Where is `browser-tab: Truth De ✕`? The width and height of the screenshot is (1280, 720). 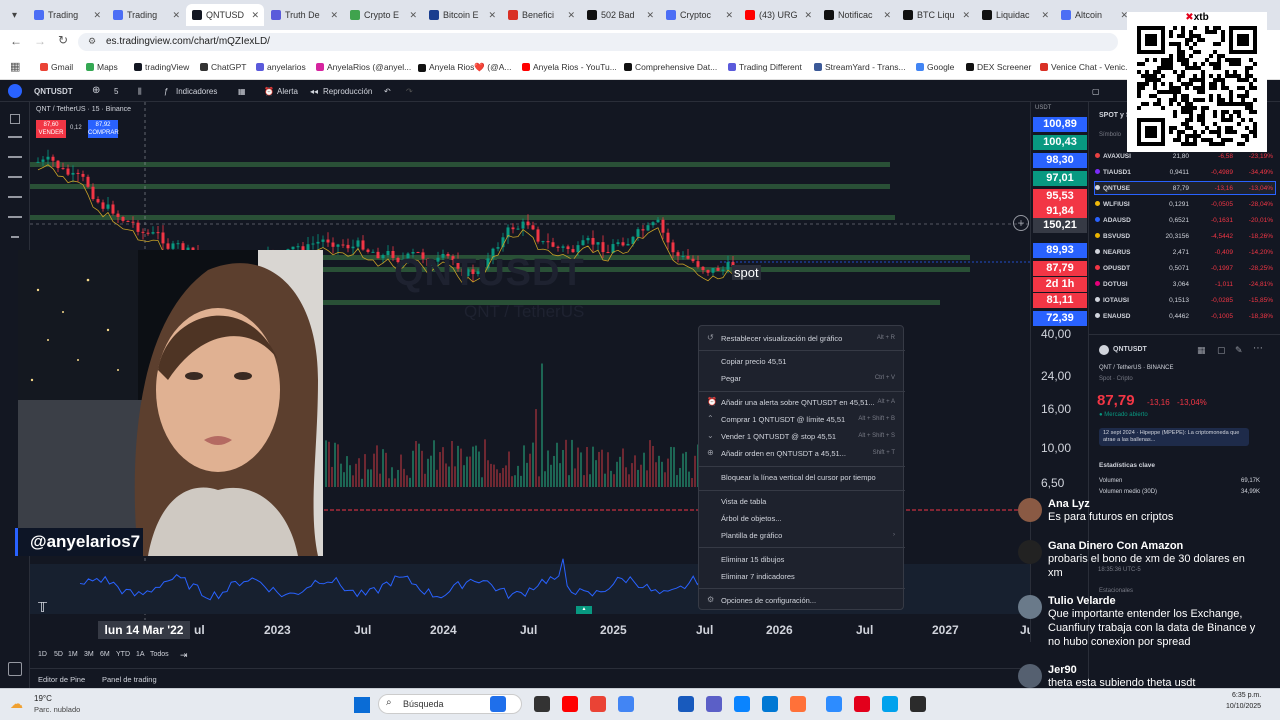 browser-tab: Truth De ✕ is located at coordinates (304, 15).